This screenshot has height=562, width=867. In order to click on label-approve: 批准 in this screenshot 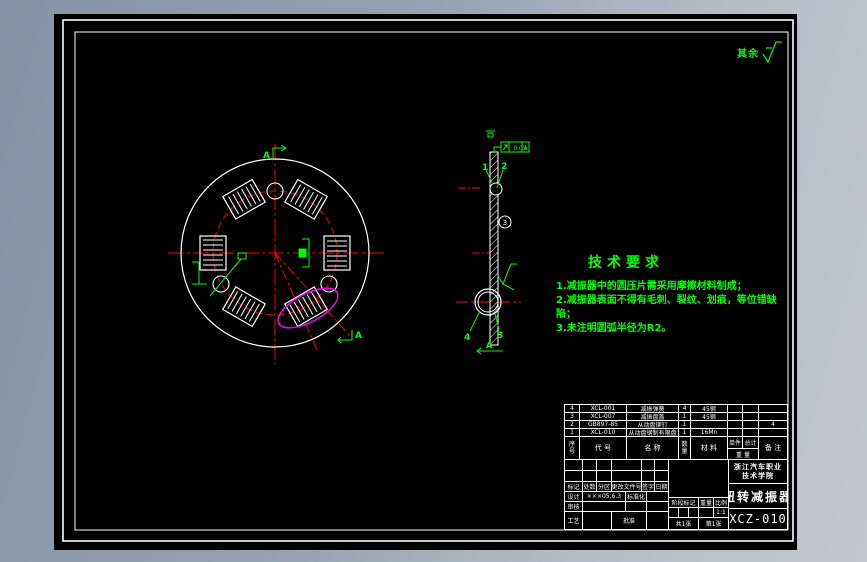, I will do `click(629, 520)`.